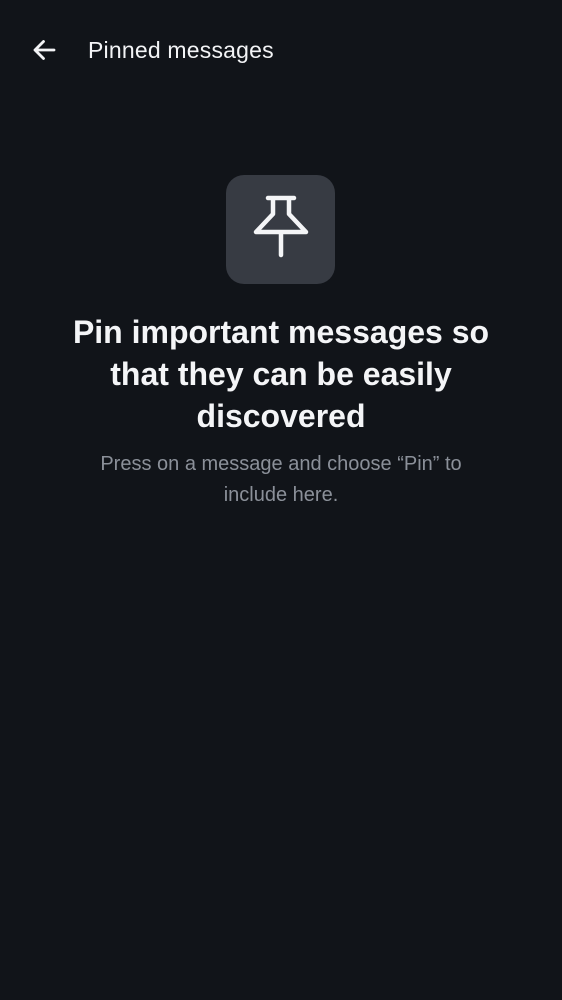  Describe the element at coordinates (281, 50) in the screenshot. I see `top-app-bar: Pinned messages` at that location.